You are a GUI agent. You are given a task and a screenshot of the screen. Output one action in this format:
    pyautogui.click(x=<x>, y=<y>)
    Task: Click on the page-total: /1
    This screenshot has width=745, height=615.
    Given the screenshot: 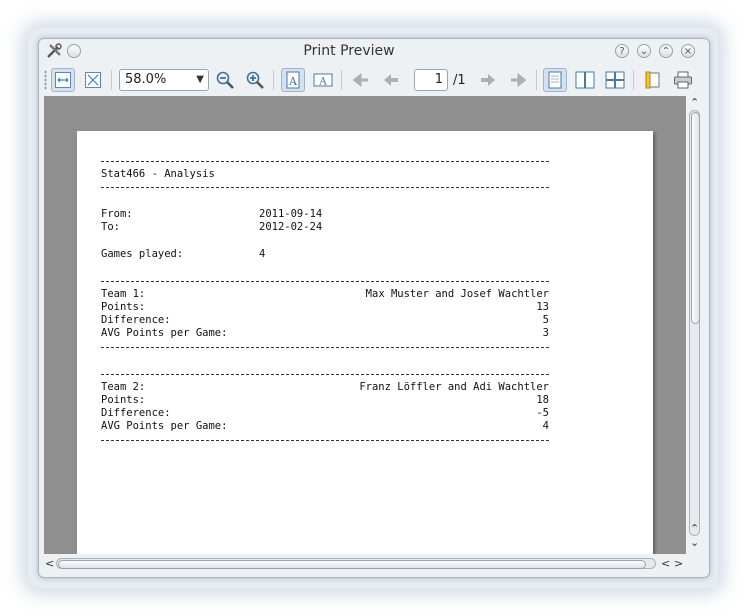 What is the action you would take?
    pyautogui.click(x=459, y=80)
    